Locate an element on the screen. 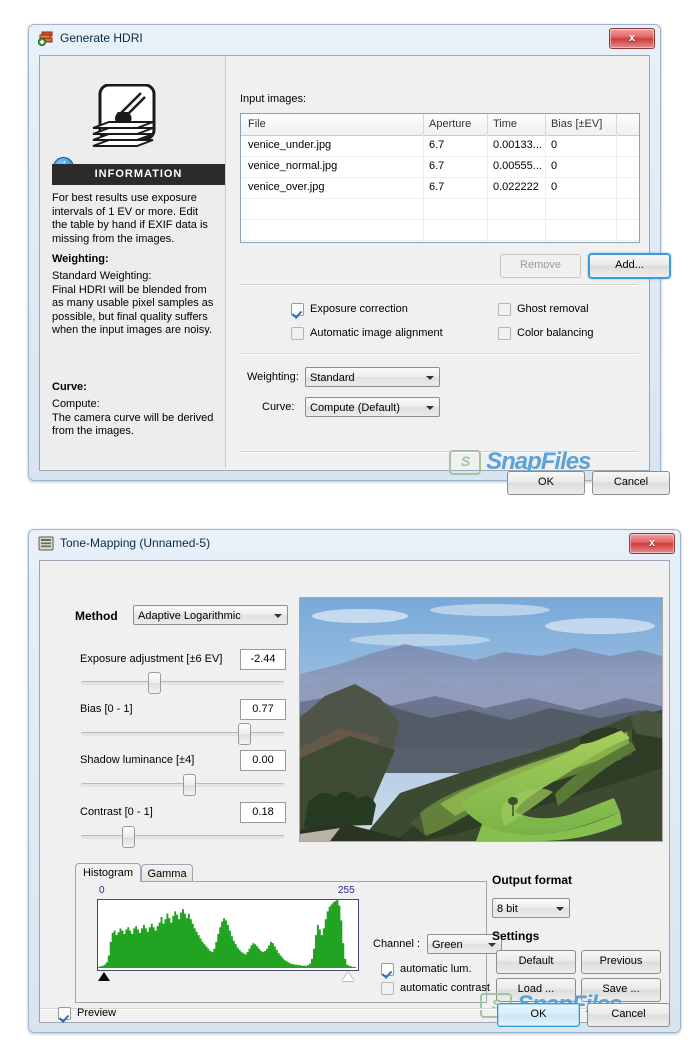 The height and width of the screenshot is (1060, 688). slider-thumb-exposure-adjustment is located at coordinates (154, 683).